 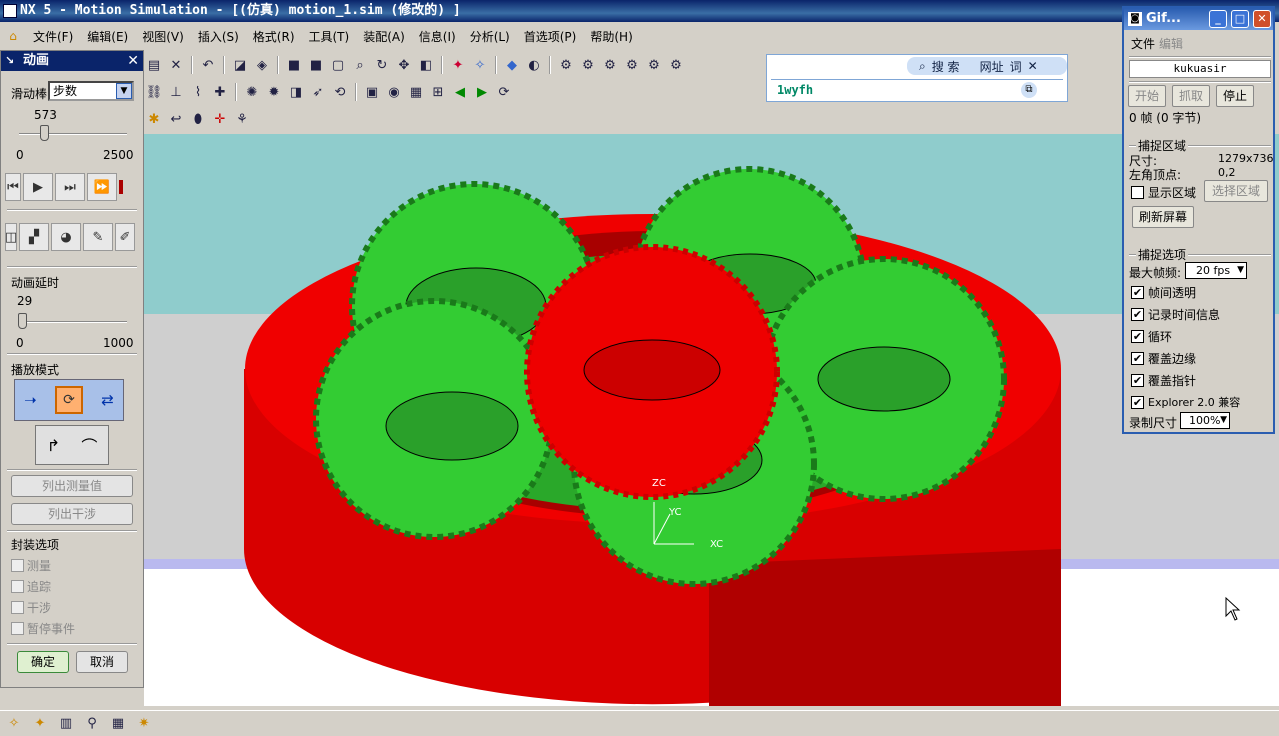 What do you see at coordinates (1029, 90) in the screenshot?
I see `search-go-icon: ⧉` at bounding box center [1029, 90].